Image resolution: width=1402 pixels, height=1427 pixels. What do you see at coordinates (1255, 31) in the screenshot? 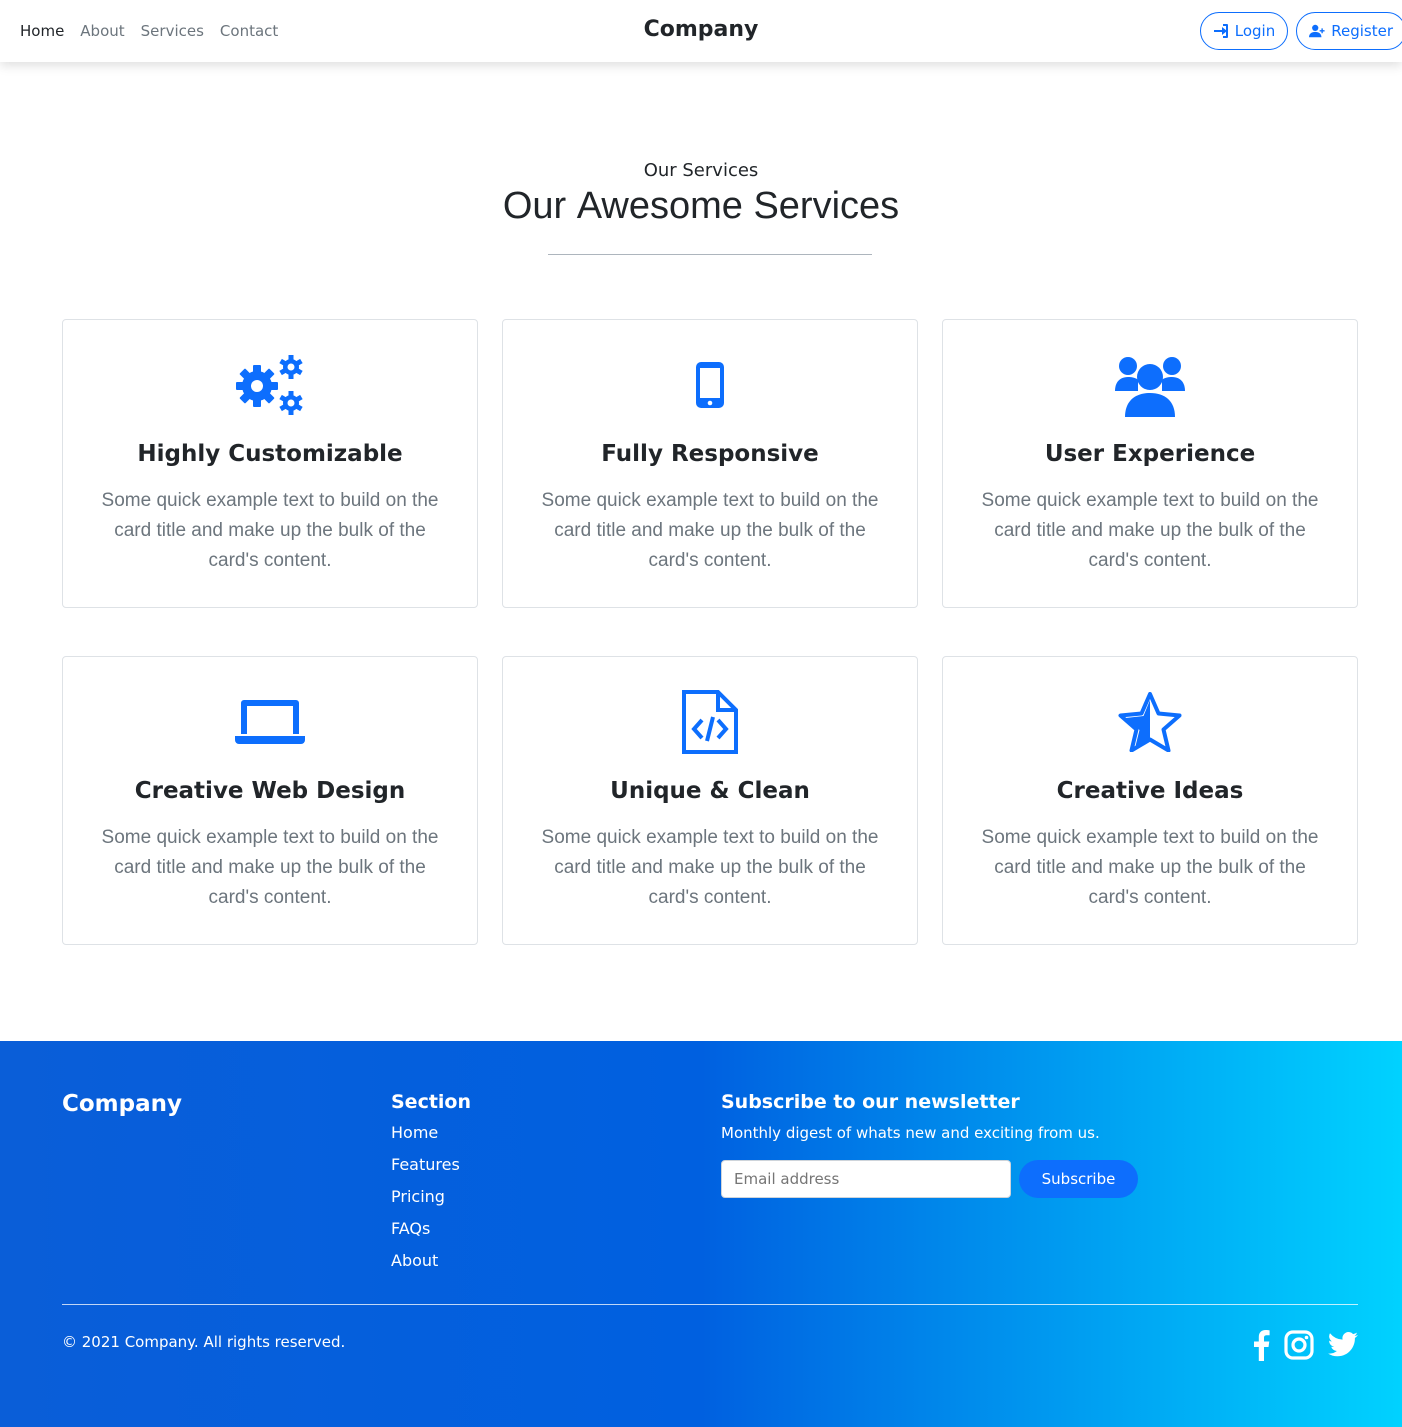
I see `login-label: Login` at bounding box center [1255, 31].